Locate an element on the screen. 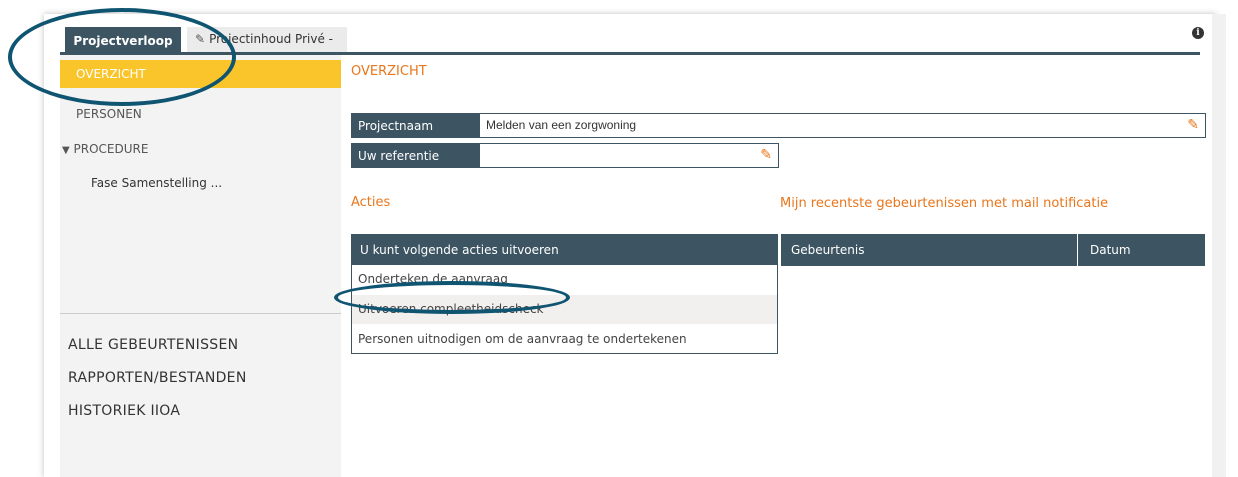 This screenshot has height=477, width=1238. sidebar-link-gebeurtenissen: ALLE GEBEURTENISSEN is located at coordinates (153, 345).